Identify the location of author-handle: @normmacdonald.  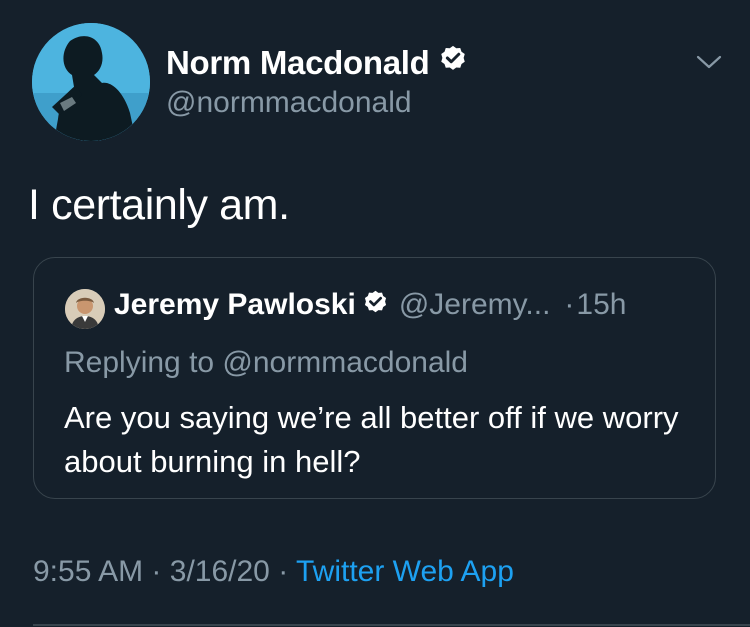
(289, 103).